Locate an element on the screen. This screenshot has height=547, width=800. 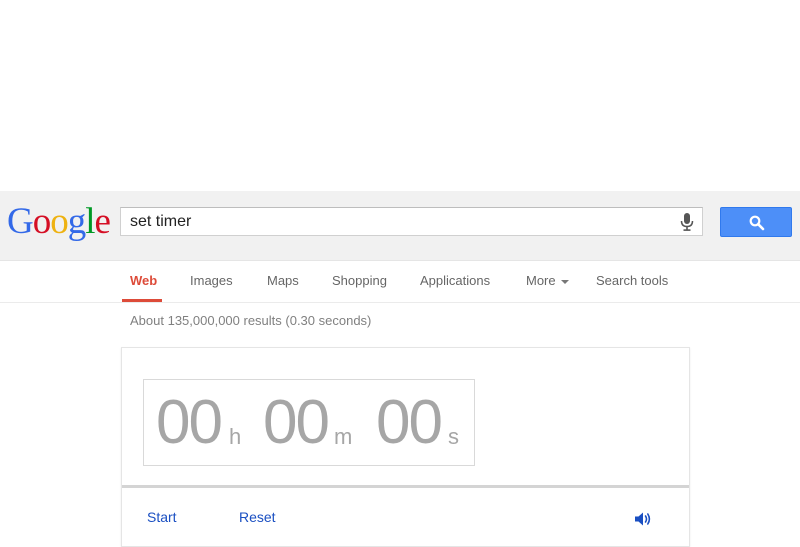
google-logo: Google is located at coordinates (59, 221).